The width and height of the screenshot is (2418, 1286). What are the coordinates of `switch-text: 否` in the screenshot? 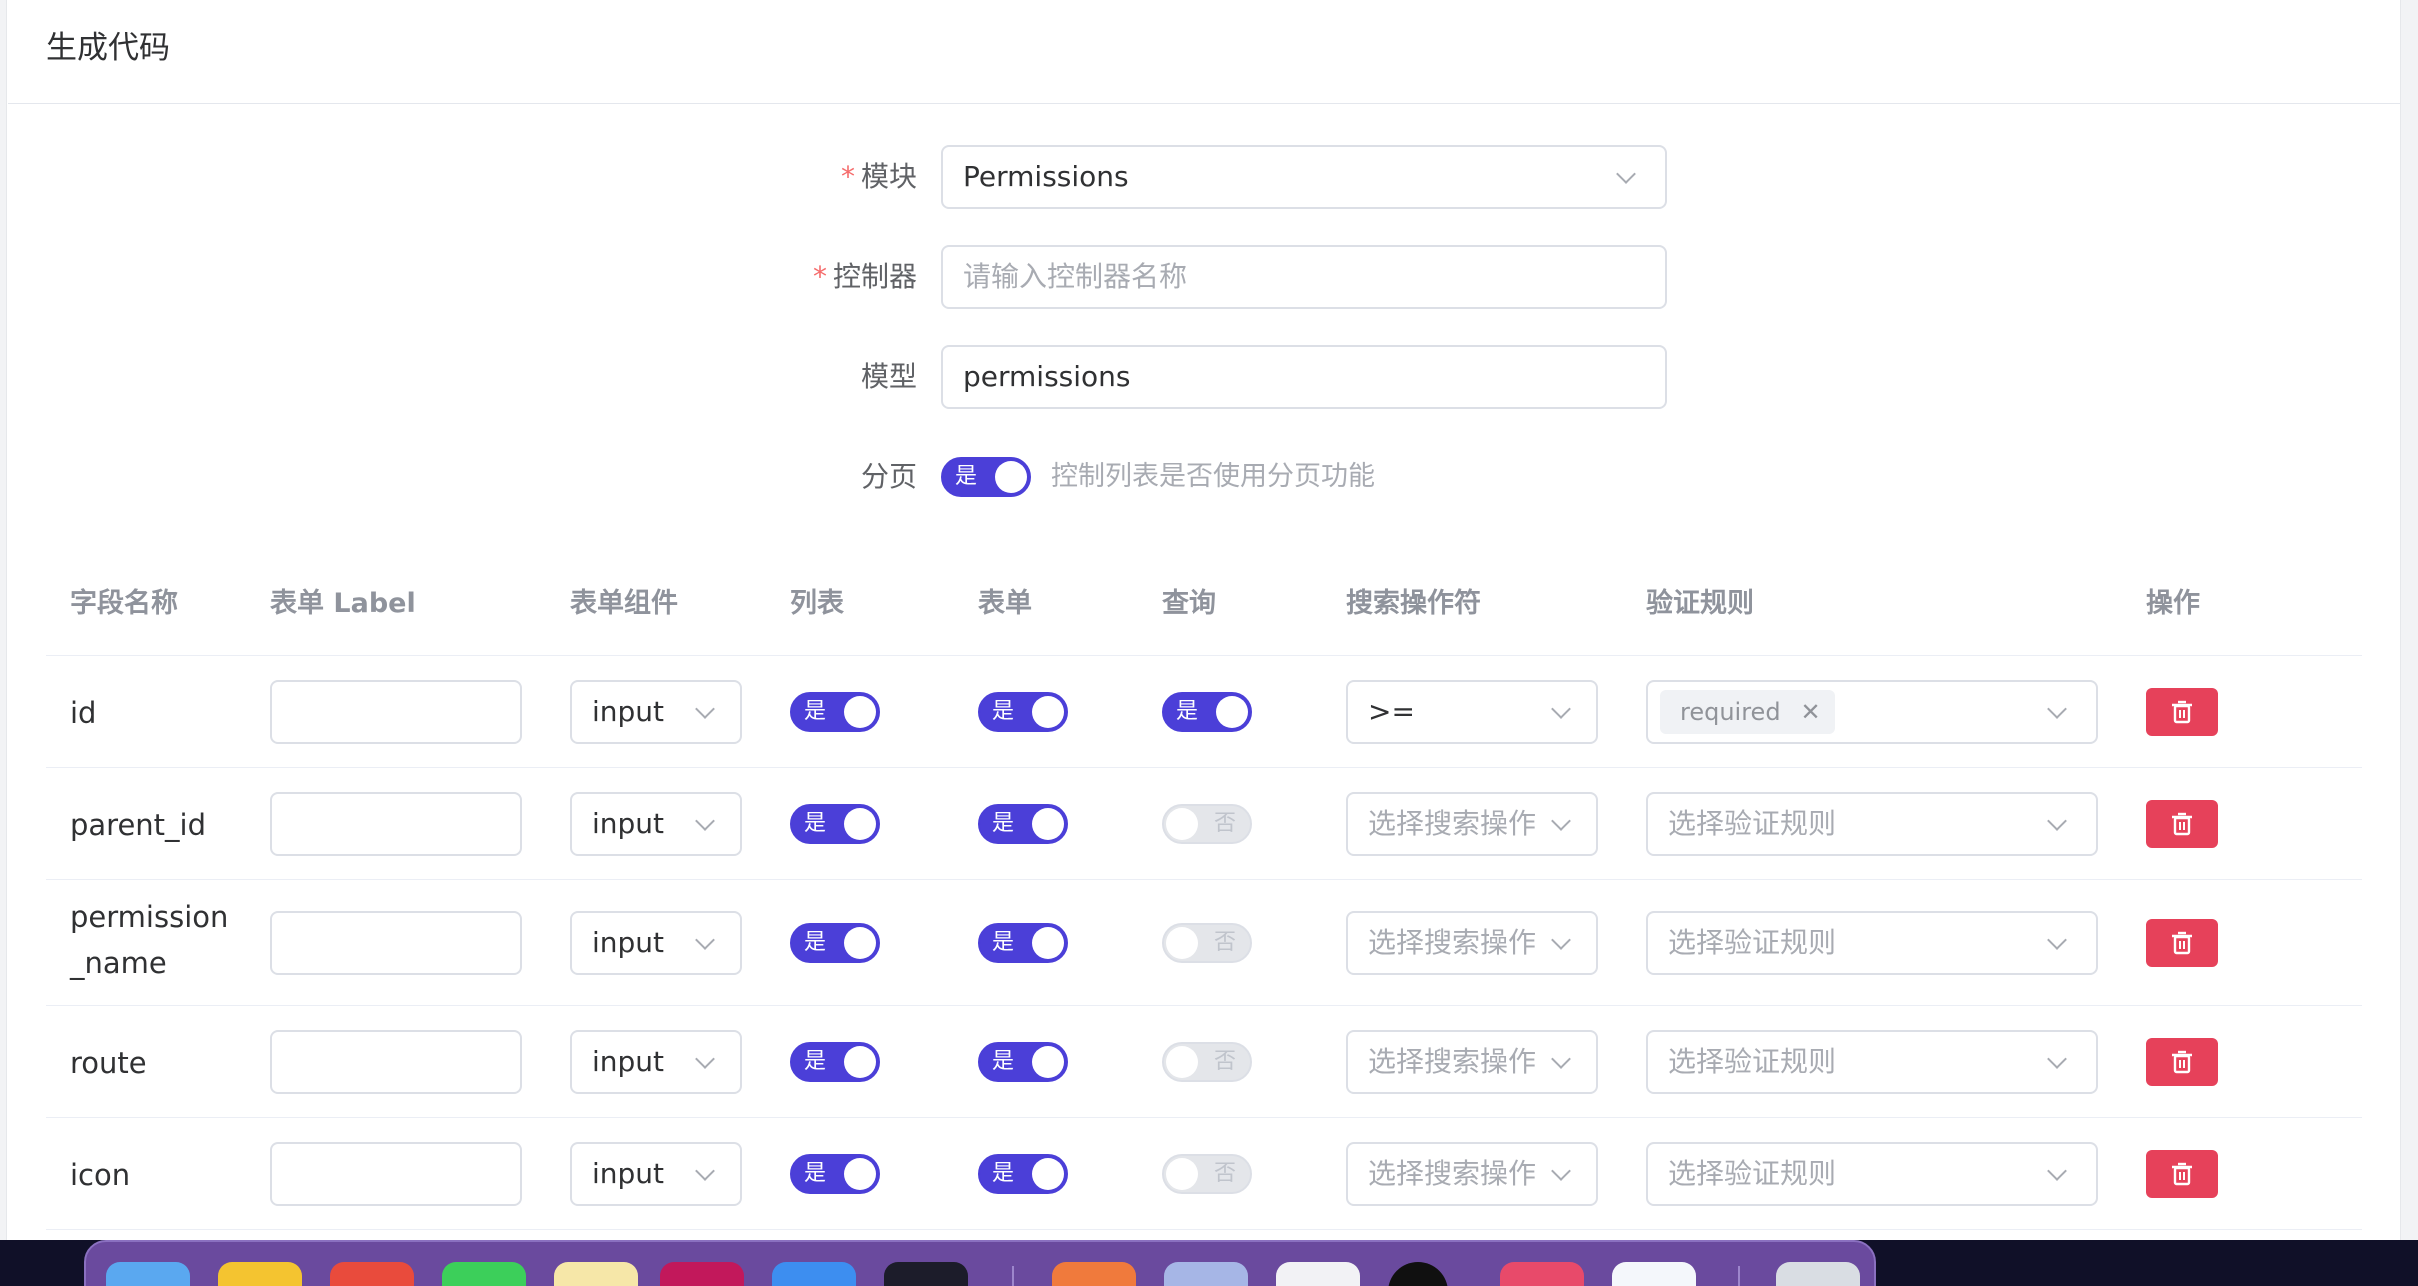 It's located at (1224, 823).